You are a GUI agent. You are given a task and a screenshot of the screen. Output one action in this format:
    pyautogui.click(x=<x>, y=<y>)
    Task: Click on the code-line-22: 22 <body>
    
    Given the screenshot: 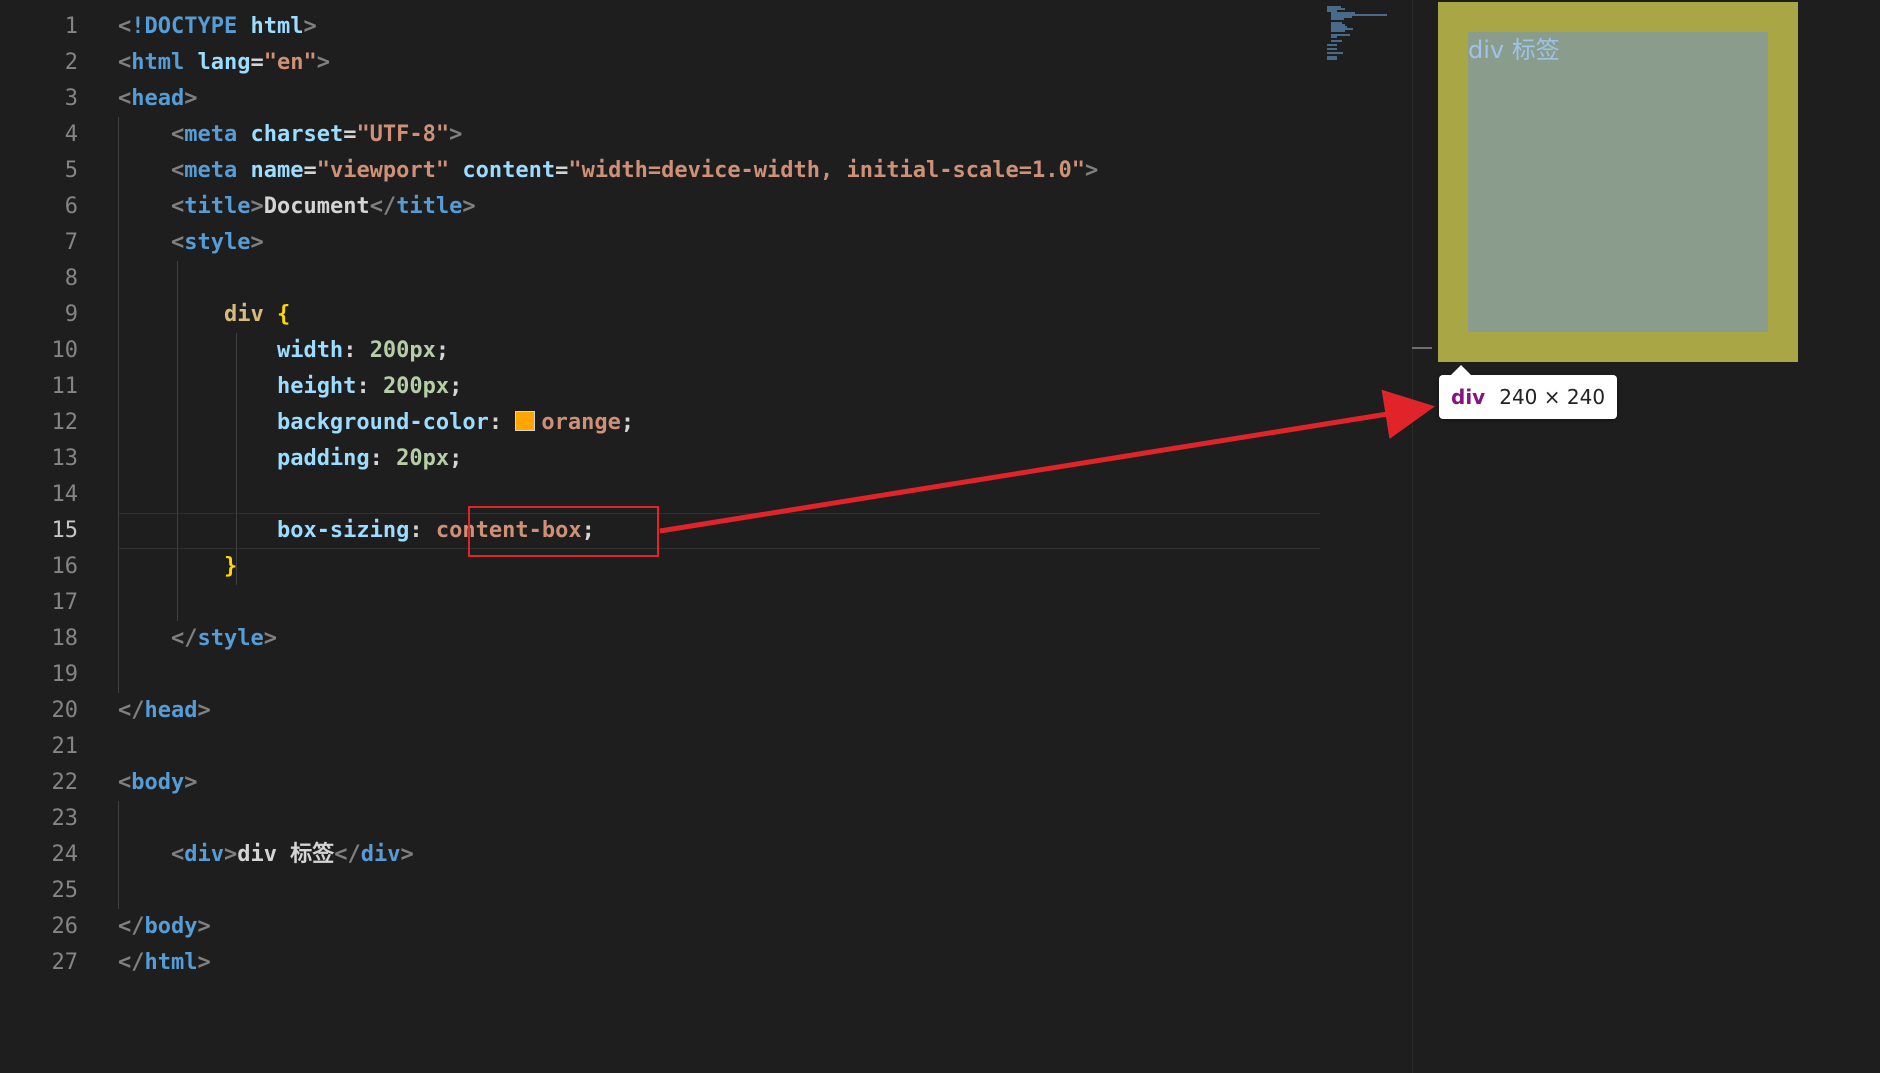 What is the action you would take?
    pyautogui.click(x=707, y=783)
    